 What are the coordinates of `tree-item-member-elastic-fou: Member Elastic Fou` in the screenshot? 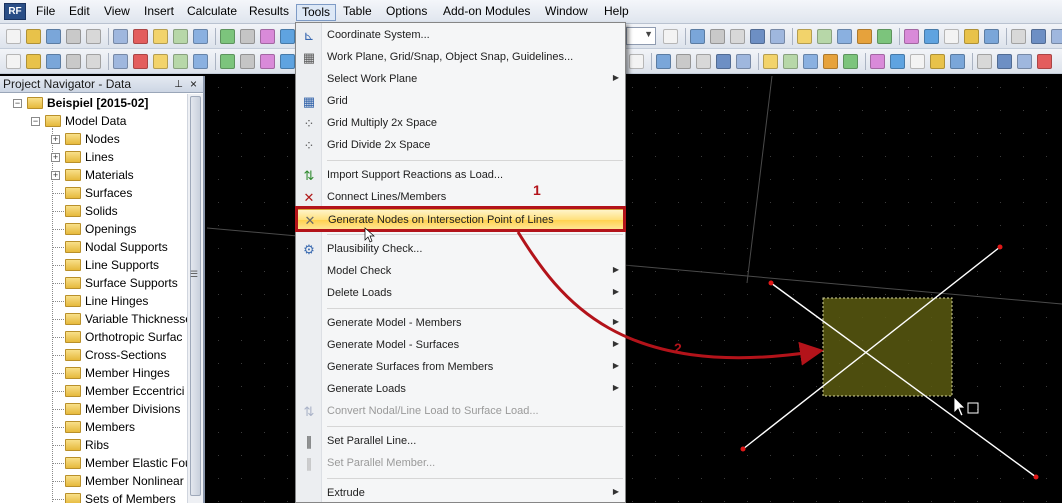 It's located at (96, 463).